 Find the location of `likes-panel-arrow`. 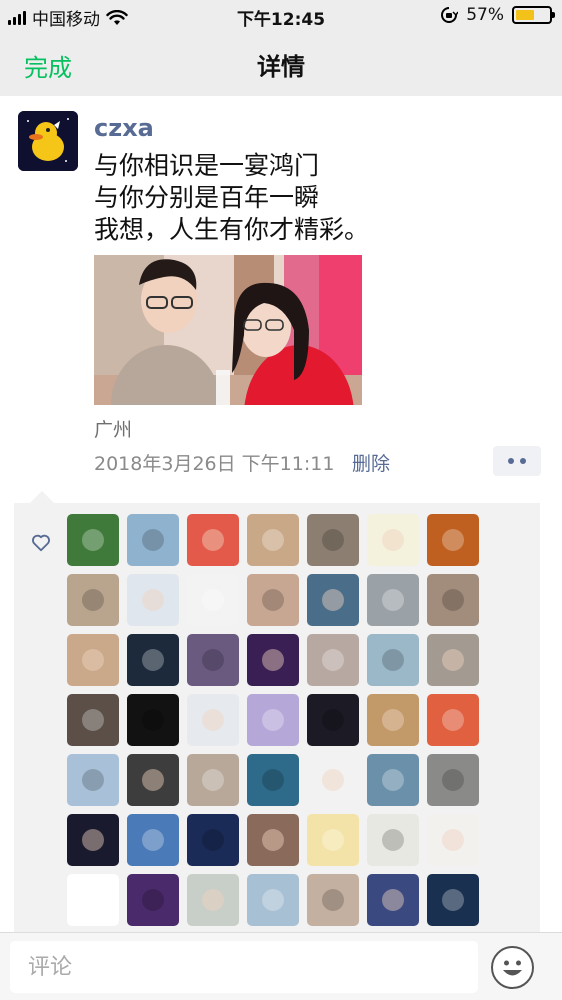

likes-panel-arrow is located at coordinates (42, 497).